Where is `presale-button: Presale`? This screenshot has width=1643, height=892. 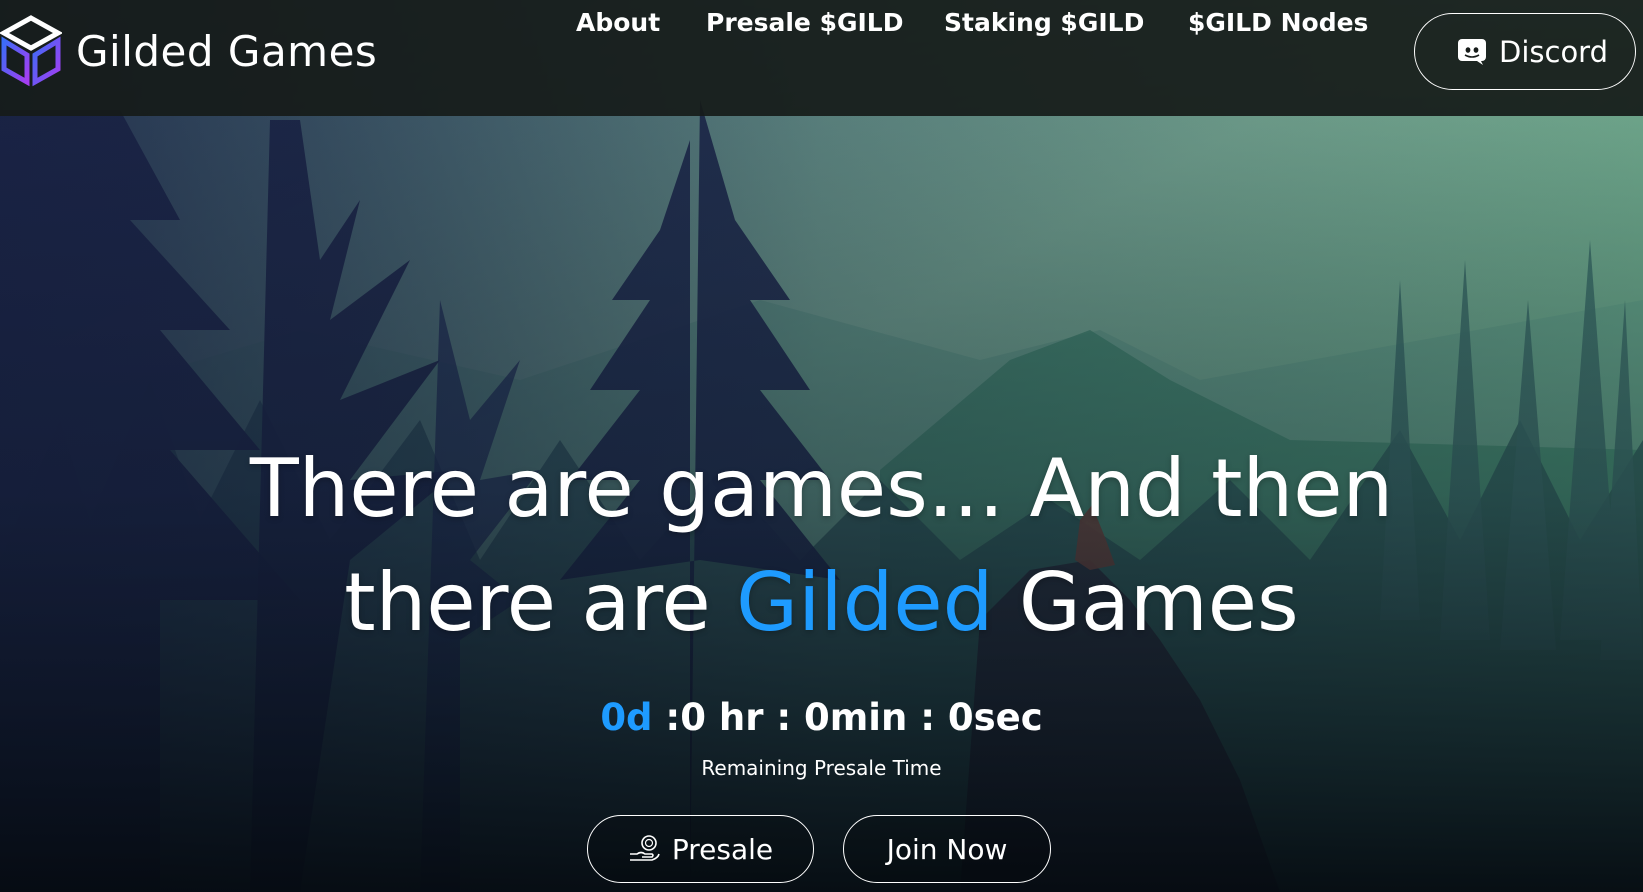
presale-button: Presale is located at coordinates (700, 849).